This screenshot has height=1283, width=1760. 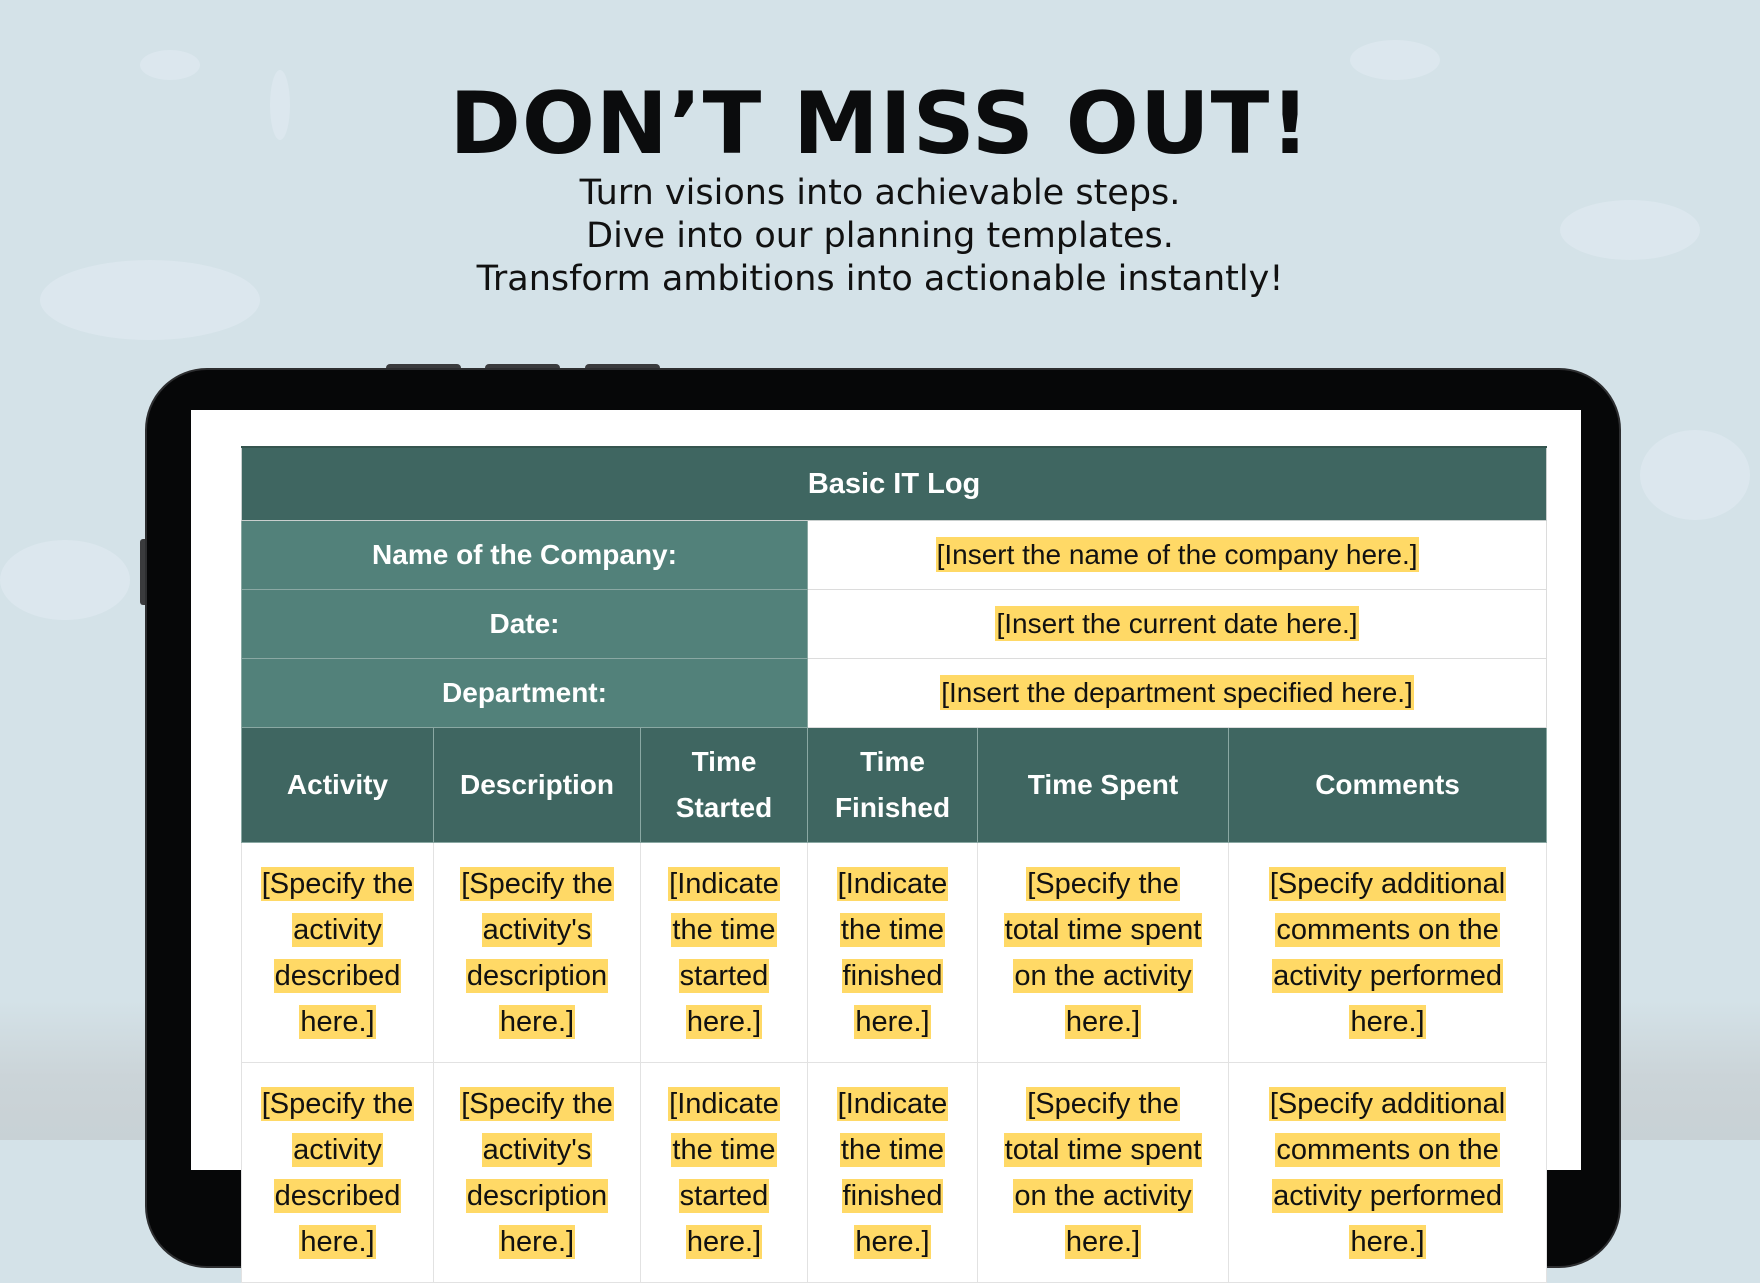 I want to click on placeholder-line: total time spent, so click(x=1103, y=1150).